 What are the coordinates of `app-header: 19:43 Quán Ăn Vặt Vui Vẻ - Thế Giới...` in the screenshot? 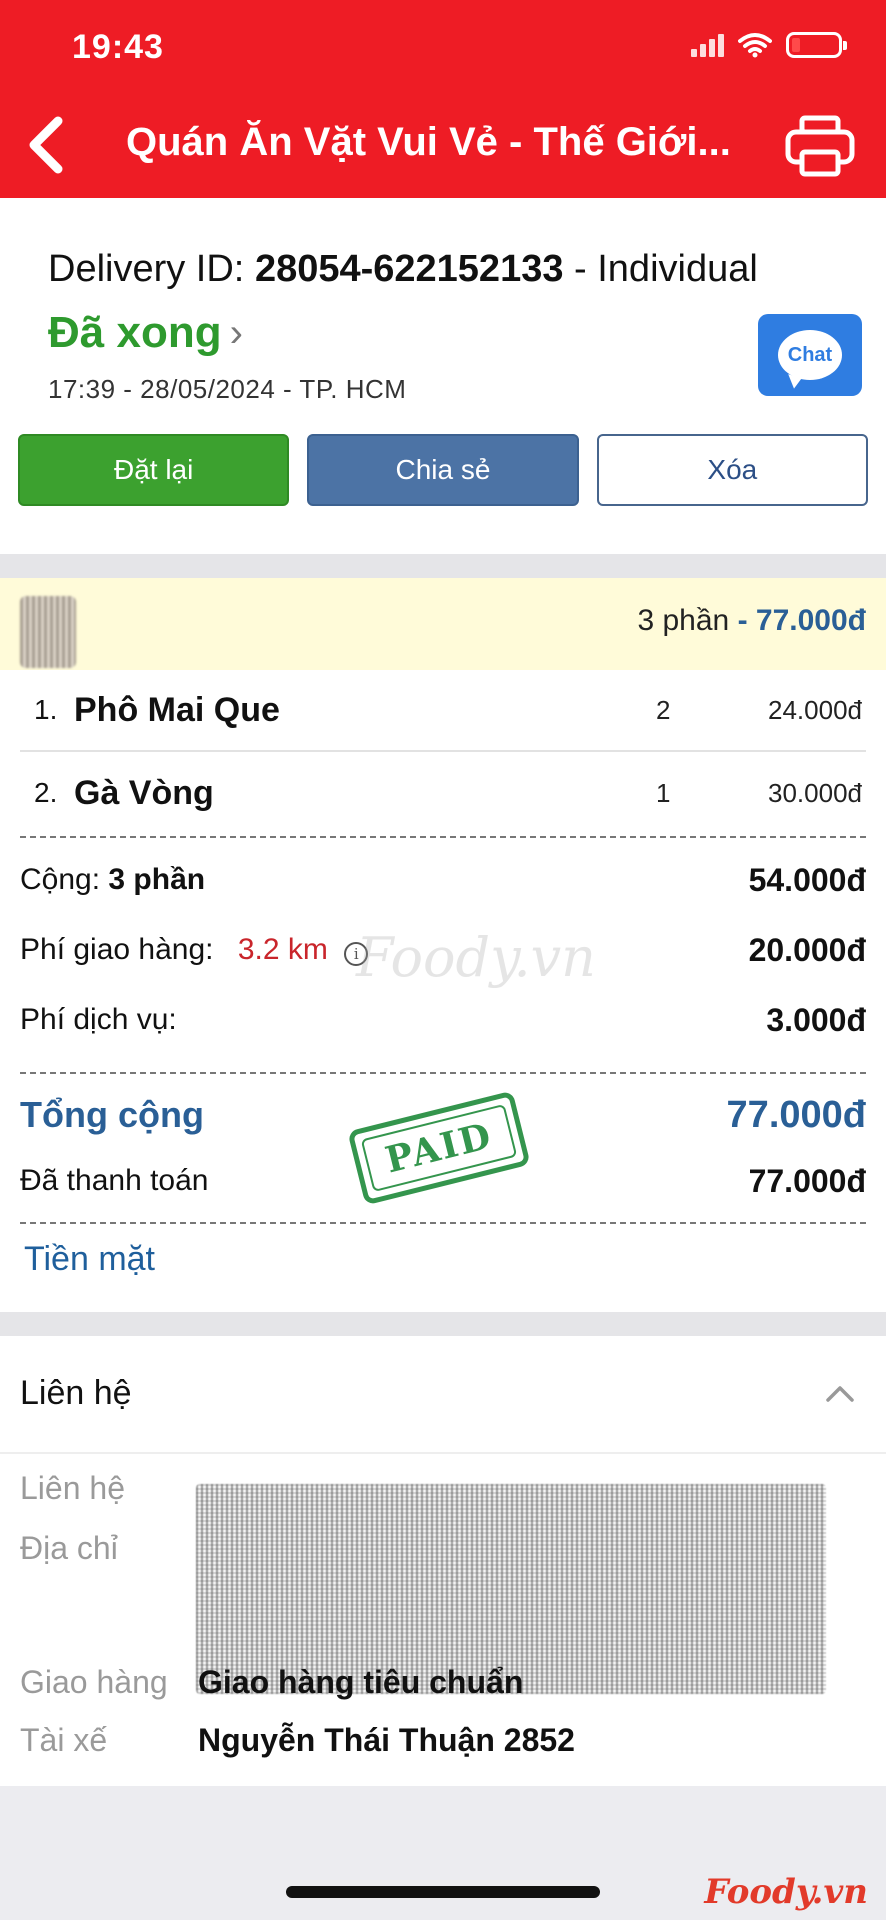 It's located at (443, 99).